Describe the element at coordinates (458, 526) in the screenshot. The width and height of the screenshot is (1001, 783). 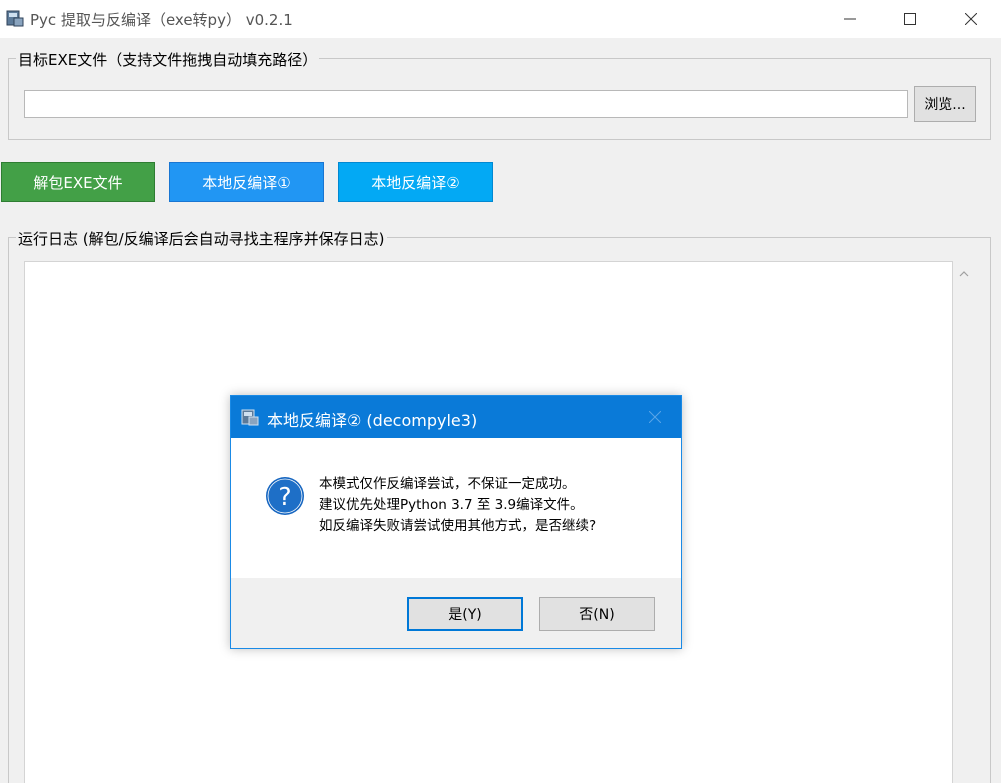
I see `dialog-message-line: 如反编译失败请尝试使用其他方式，是否继续?` at that location.